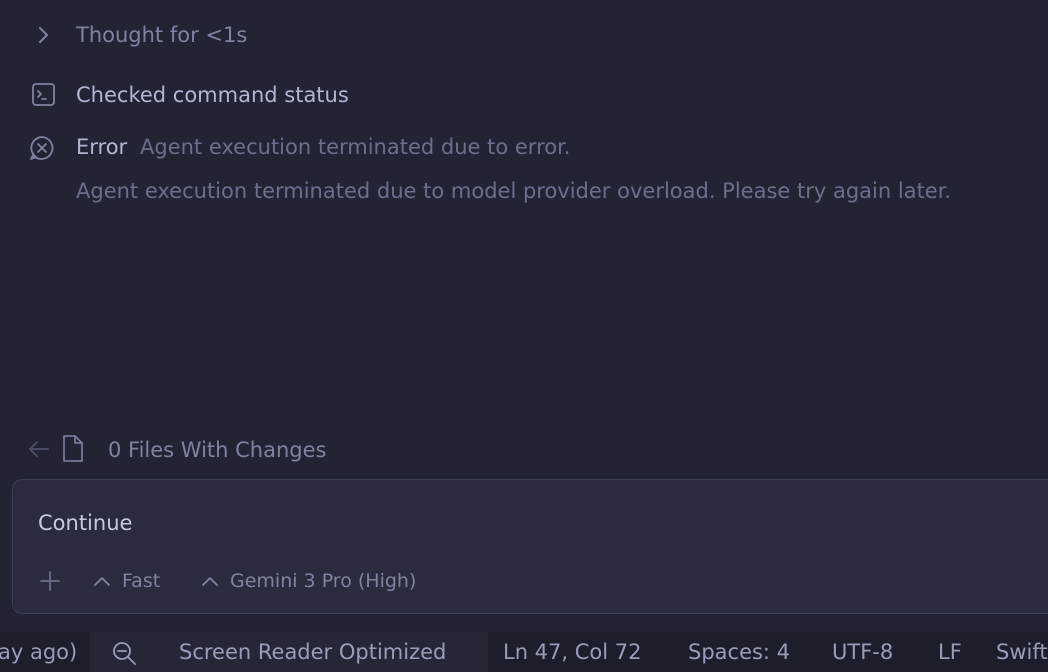  Describe the element at coordinates (312, 652) in the screenshot. I see `screen-reader-status: Screen Reader Optimized` at that location.